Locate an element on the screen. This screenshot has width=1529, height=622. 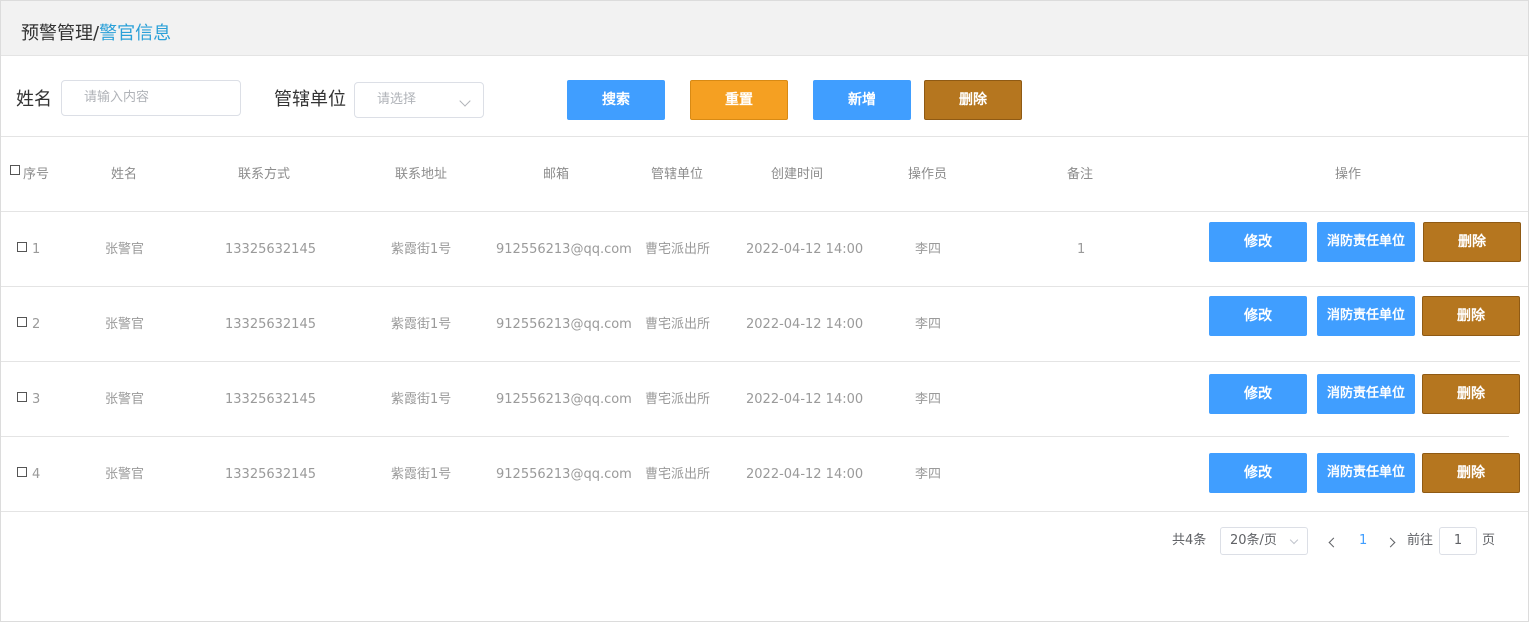
column-header-remark: 备注 is located at coordinates (1080, 174).